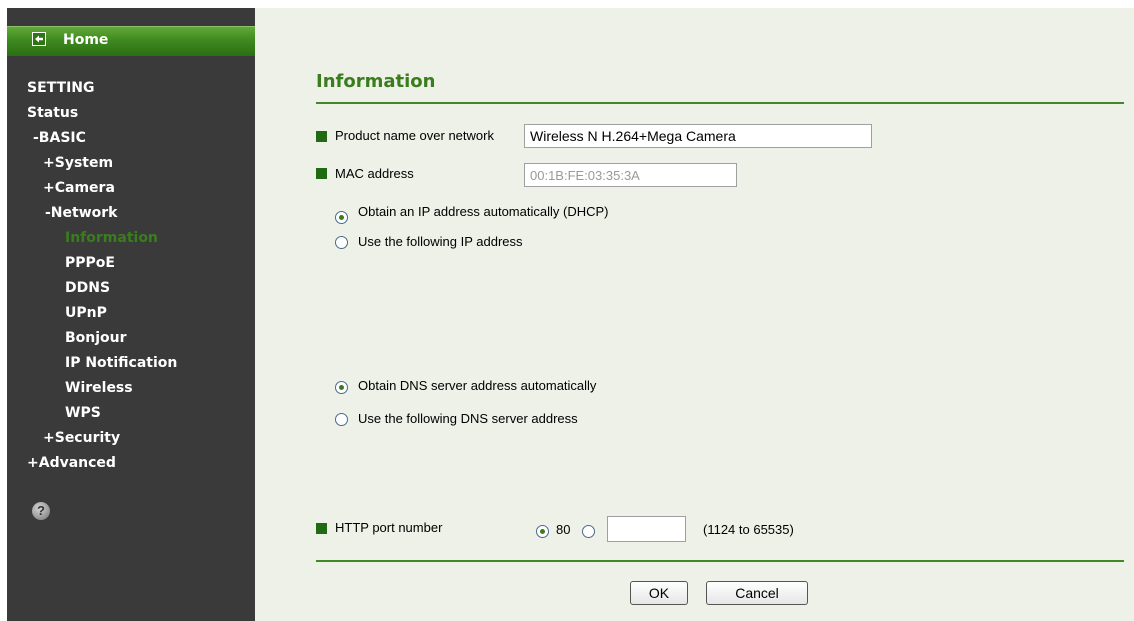  I want to click on nav-upnp: UPnP, so click(86, 313).